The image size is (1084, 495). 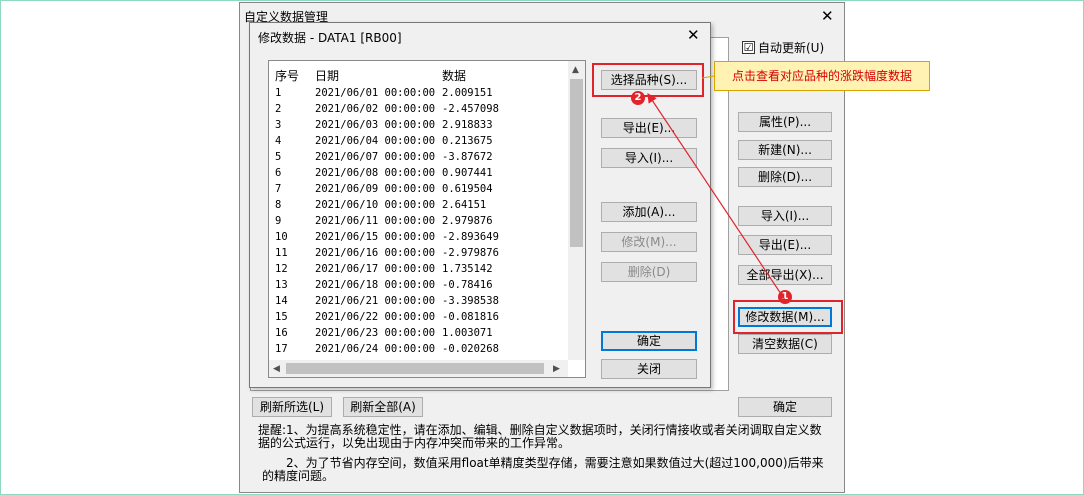 What do you see at coordinates (716, 197) in the screenshot?
I see `arrow-line` at bounding box center [716, 197].